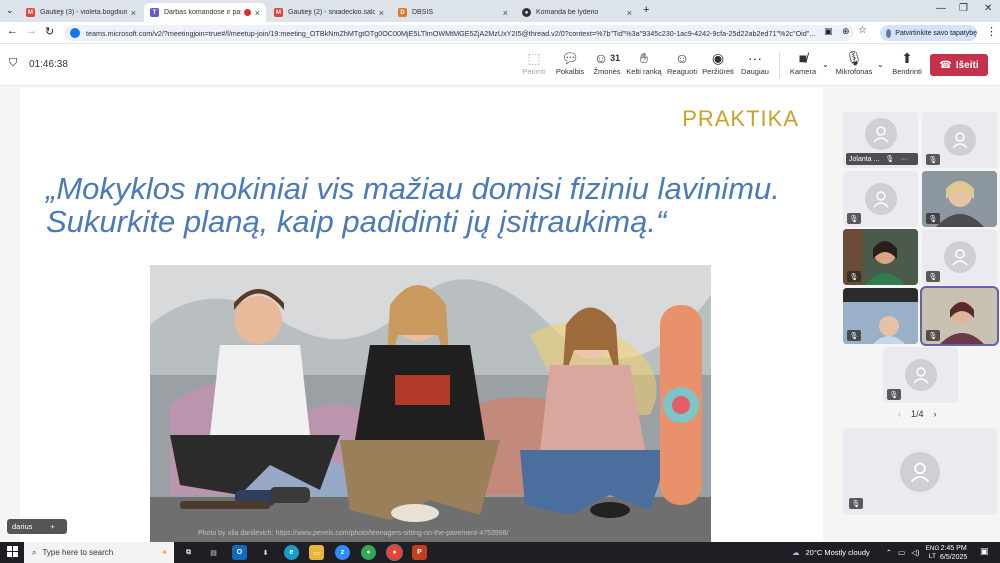 This screenshot has width=1000, height=563. I want to click on share-button: ⬆ Bendrinti, so click(907, 63).